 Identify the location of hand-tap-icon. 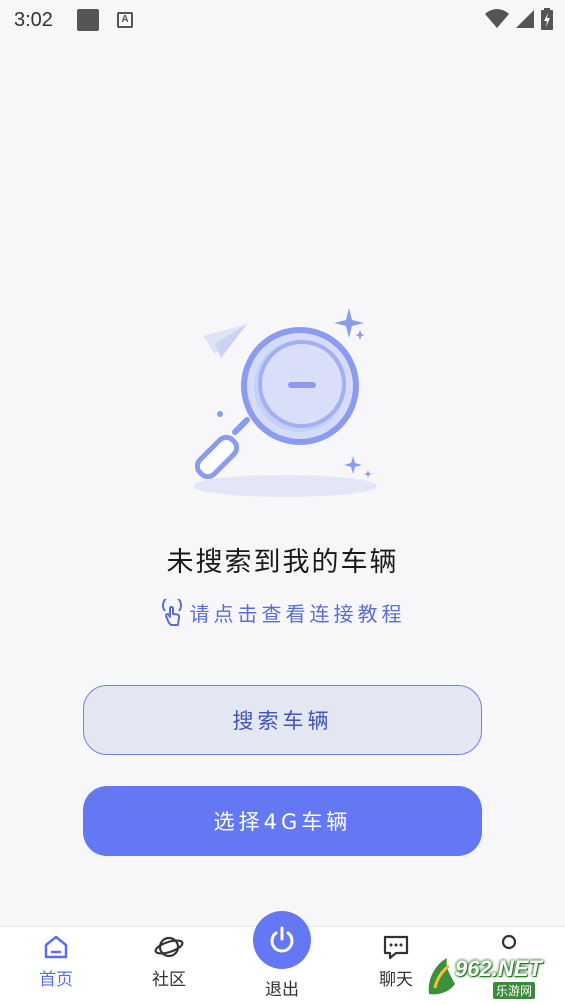
(171, 612).